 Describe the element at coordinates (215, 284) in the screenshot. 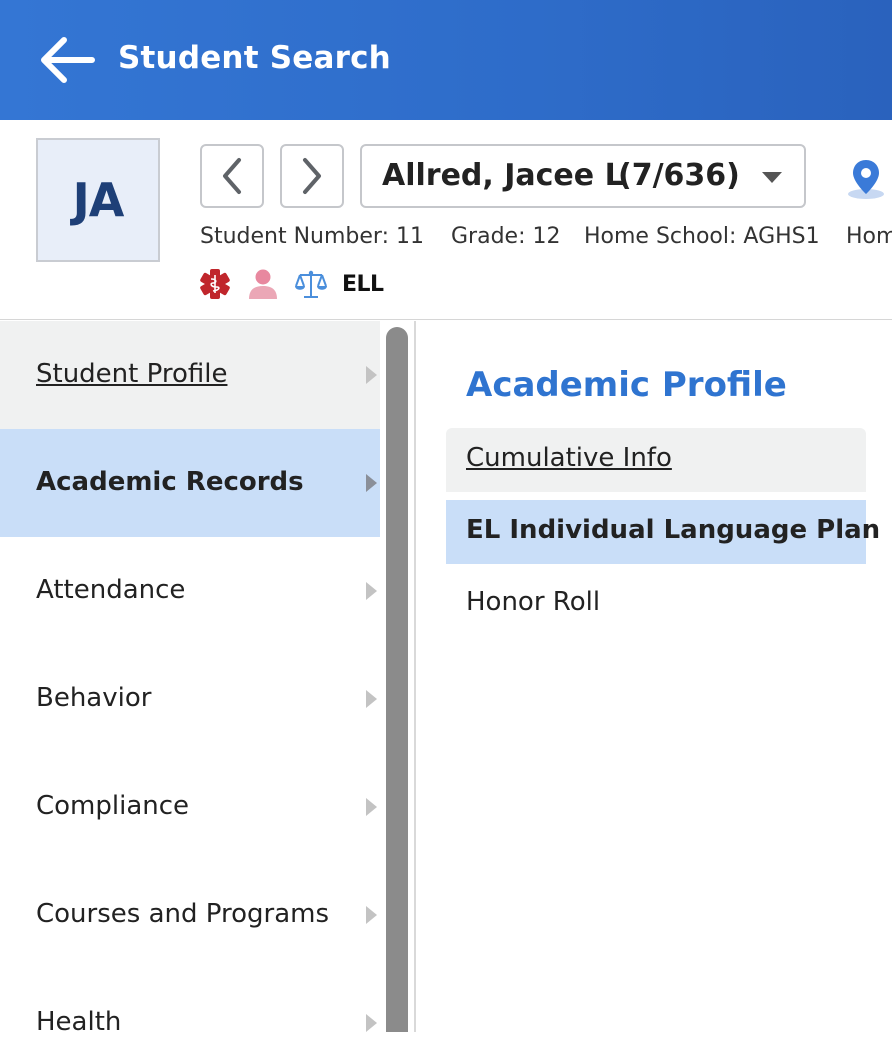

I see `medical-alert-icon` at that location.